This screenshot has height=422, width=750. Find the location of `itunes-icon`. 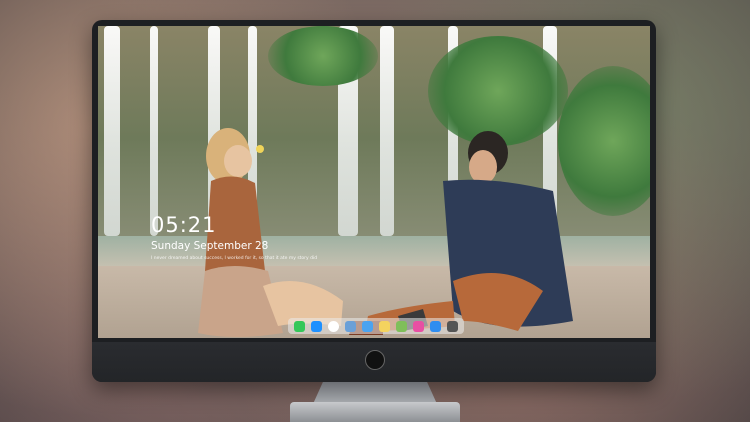

itunes-icon is located at coordinates (418, 326).